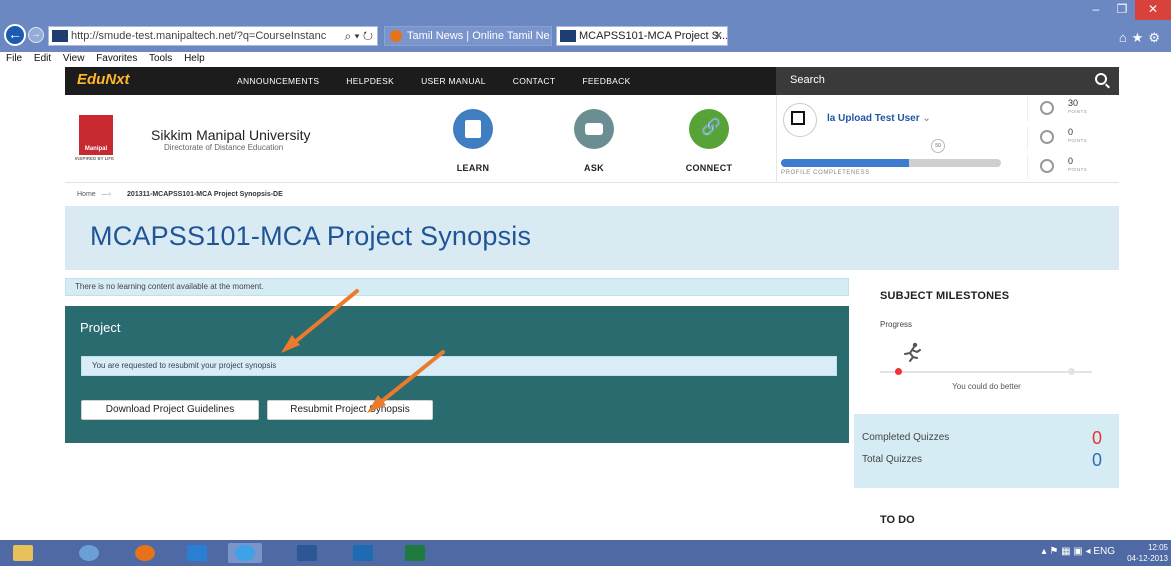 The height and width of the screenshot is (566, 1171). Describe the element at coordinates (453, 81) in the screenshot. I see `nav-user-manual: USER MANUAL` at that location.